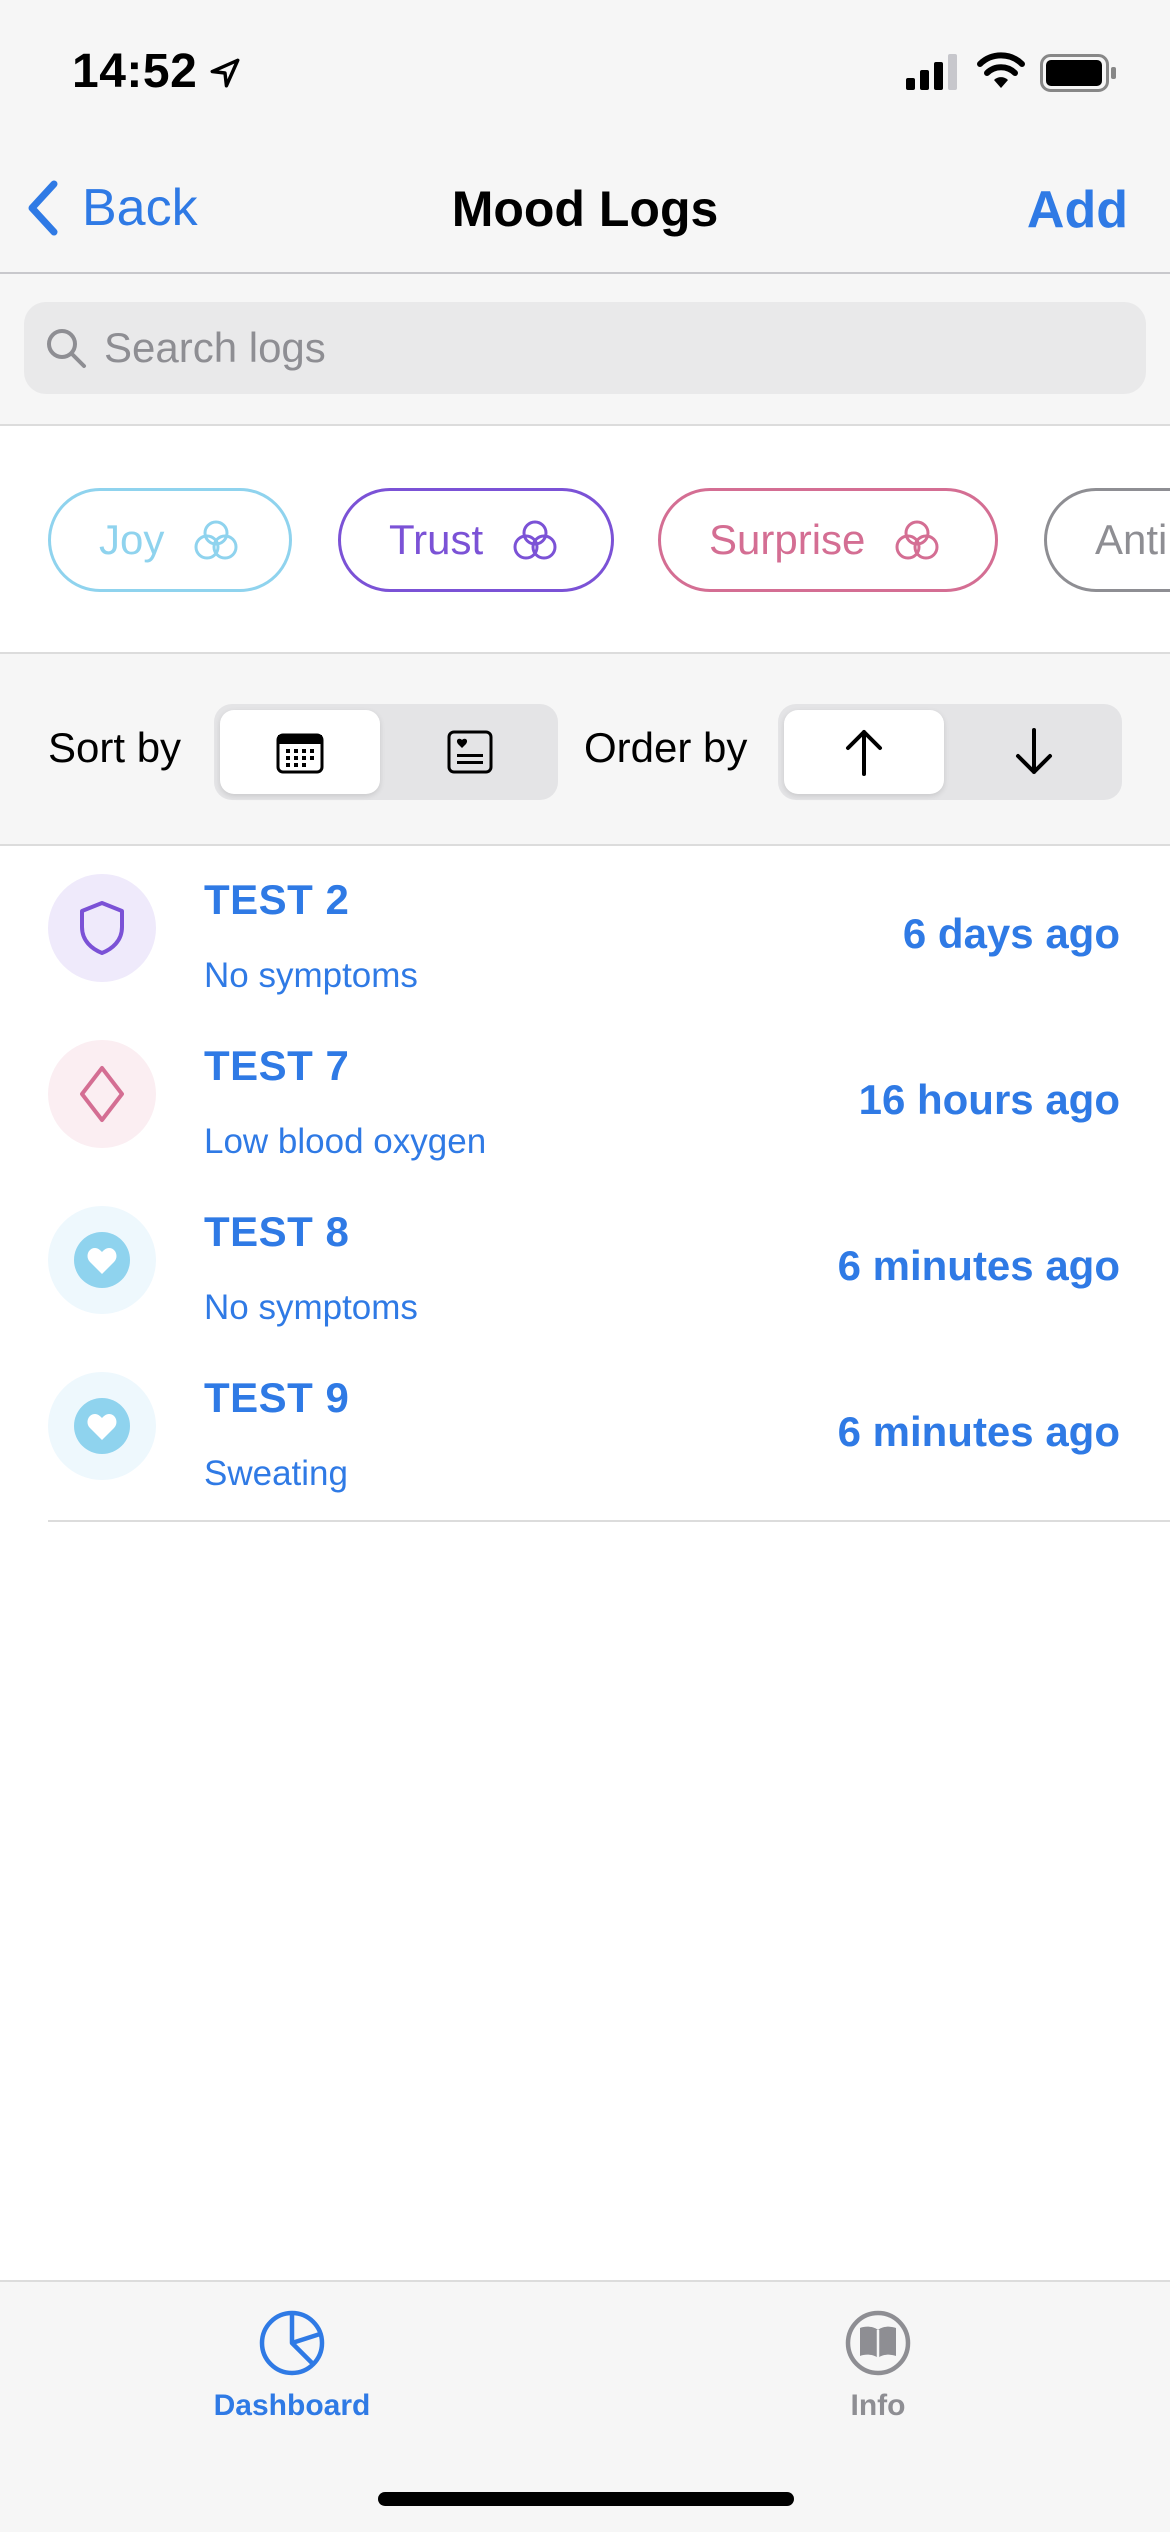 The height and width of the screenshot is (2532, 1170). What do you see at coordinates (1131, 539) in the screenshot?
I see `chip-label: Anti` at bounding box center [1131, 539].